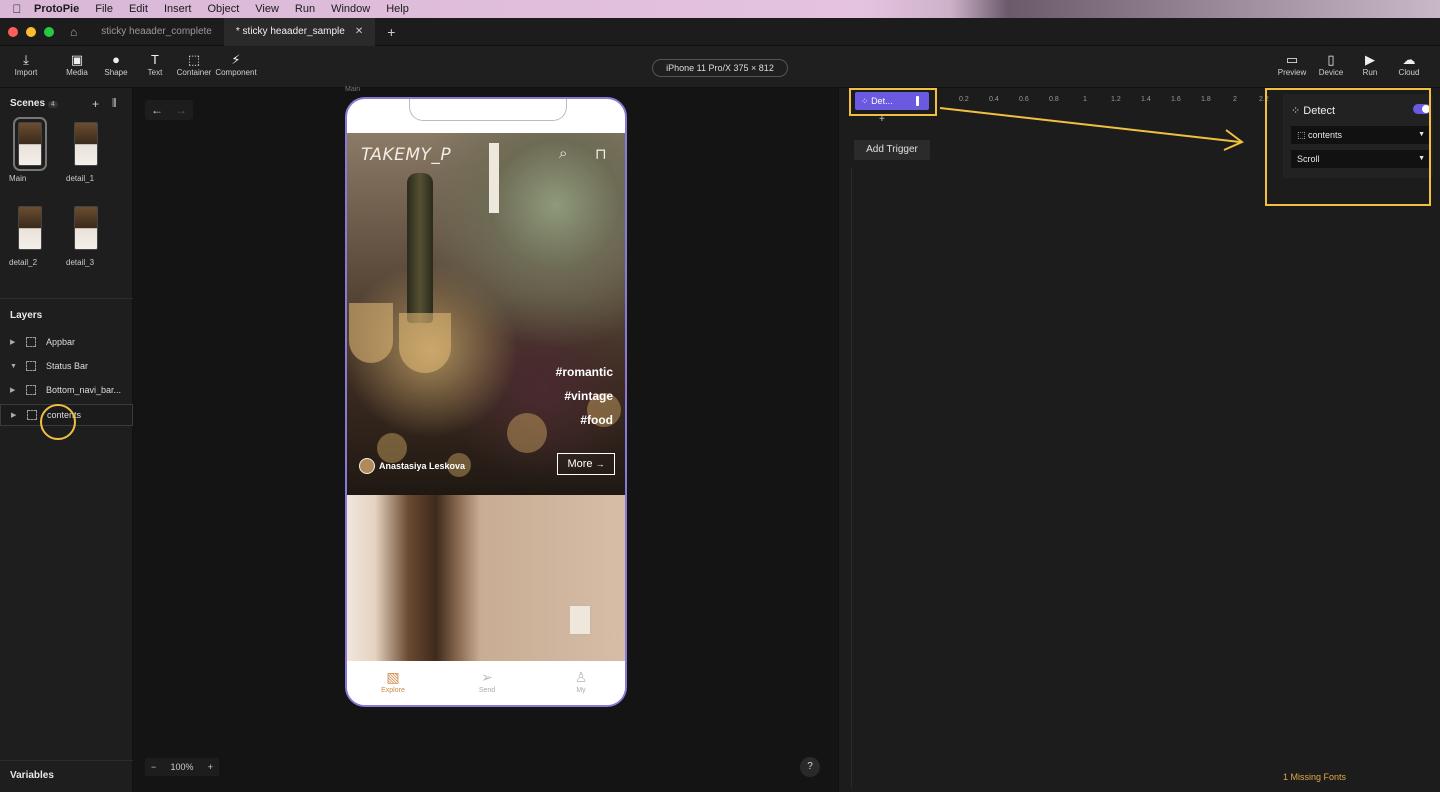 Image resolution: width=1440 pixels, height=792 pixels. I want to click on layers-title: Layers, so click(26, 315).